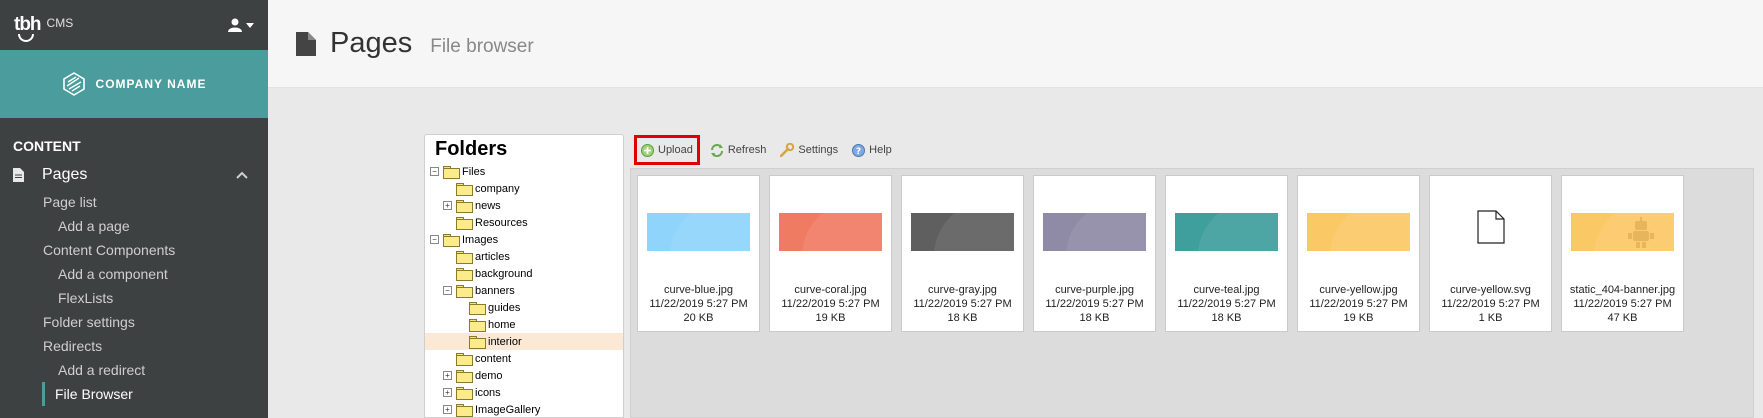 This screenshot has width=1763, height=418. I want to click on folder-tree-item: + ImageGallery, so click(524, 409).